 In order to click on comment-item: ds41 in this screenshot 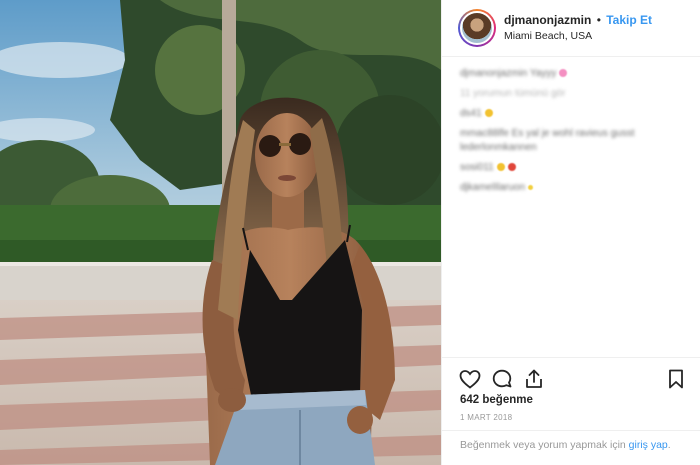, I will do `click(575, 114)`.